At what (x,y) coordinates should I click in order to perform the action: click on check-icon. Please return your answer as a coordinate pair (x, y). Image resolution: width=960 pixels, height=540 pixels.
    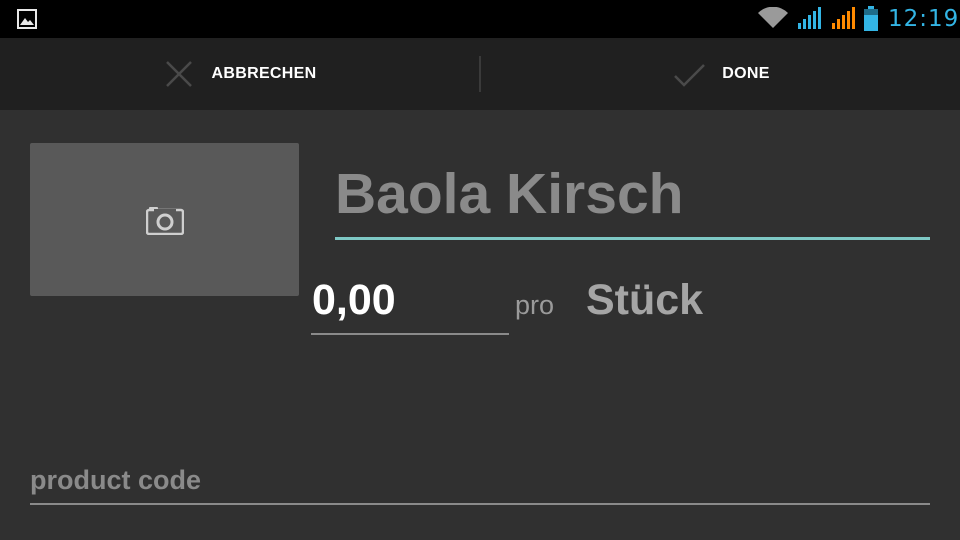
    Looking at the image, I should click on (690, 75).